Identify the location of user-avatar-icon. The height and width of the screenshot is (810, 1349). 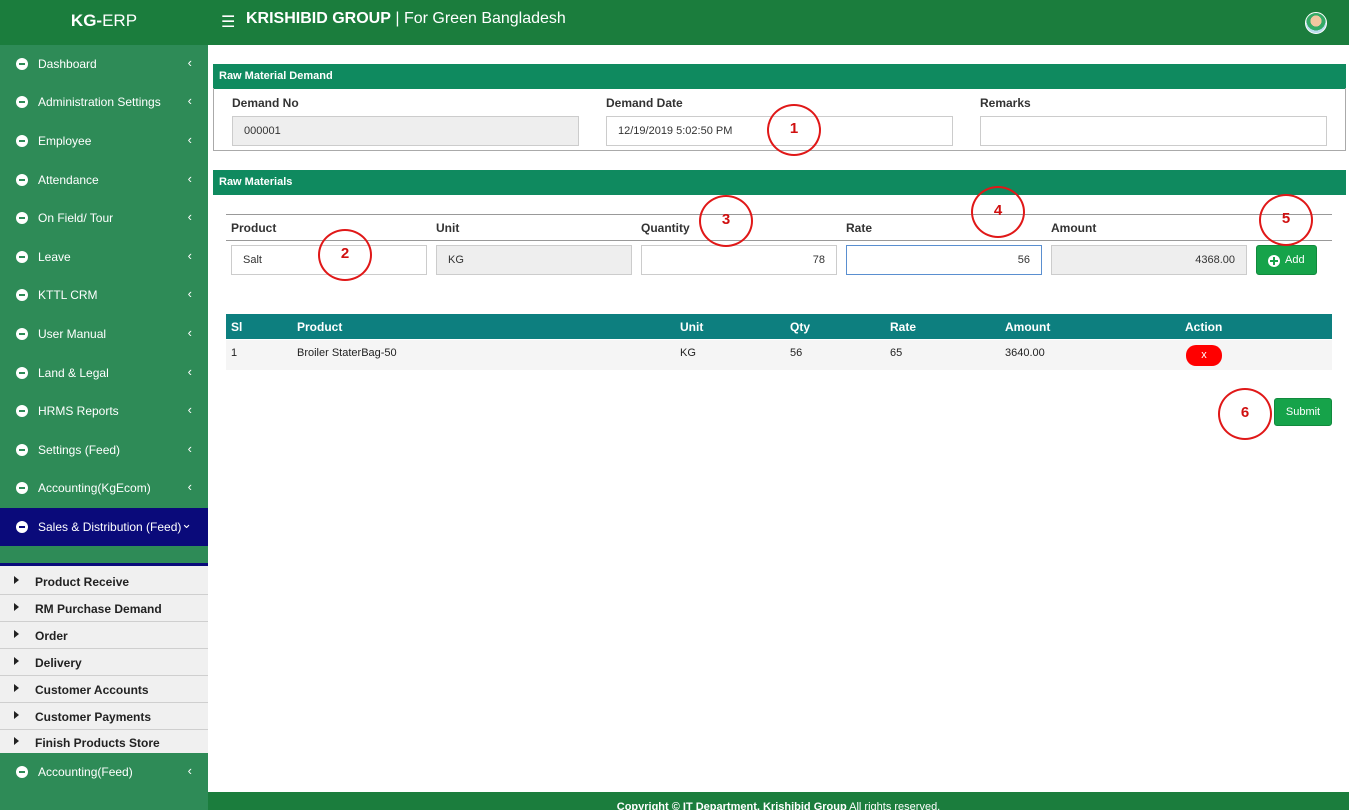
(1316, 23).